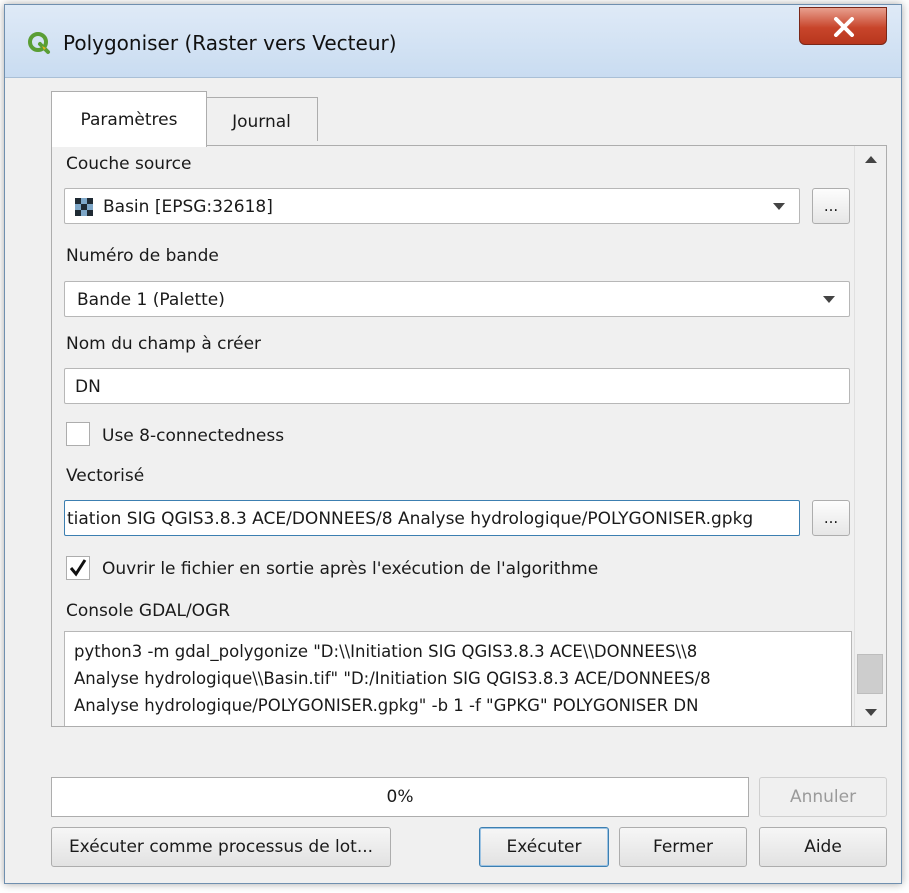 The height and width of the screenshot is (893, 909). What do you see at coordinates (151, 300) in the screenshot?
I see `band-value: Bande 1 (Palette)` at bounding box center [151, 300].